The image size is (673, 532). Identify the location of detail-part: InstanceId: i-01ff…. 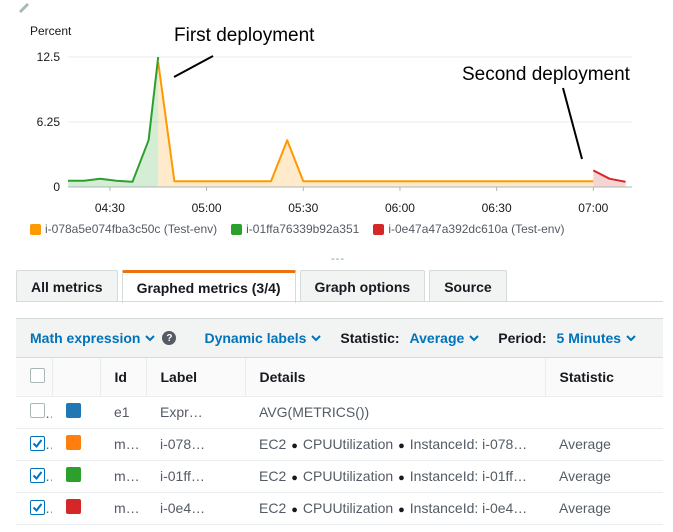
(468, 476).